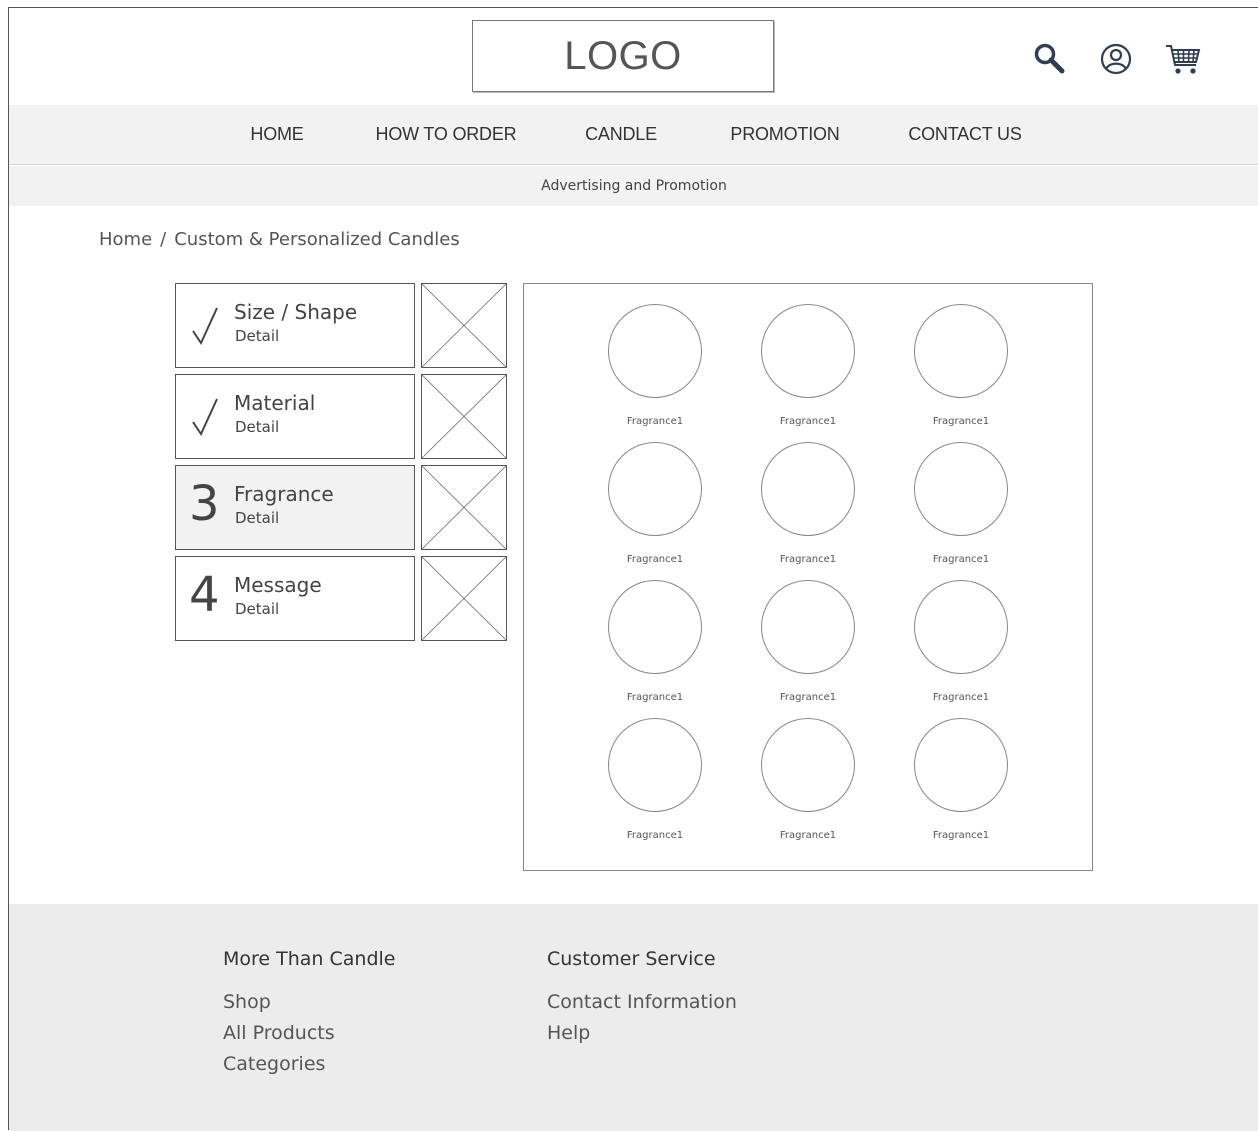 The image size is (1258, 1131). I want to click on logo-text: LOGO, so click(623, 55).